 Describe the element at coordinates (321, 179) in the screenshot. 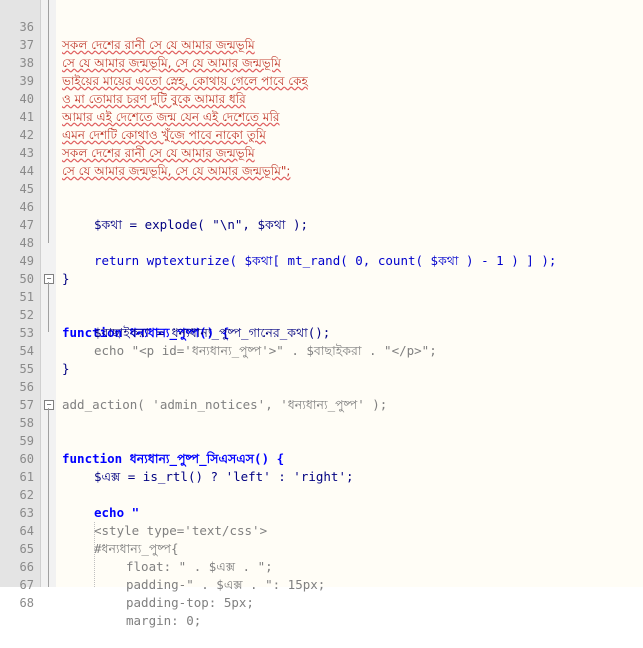

I see `code-line: 45` at that location.